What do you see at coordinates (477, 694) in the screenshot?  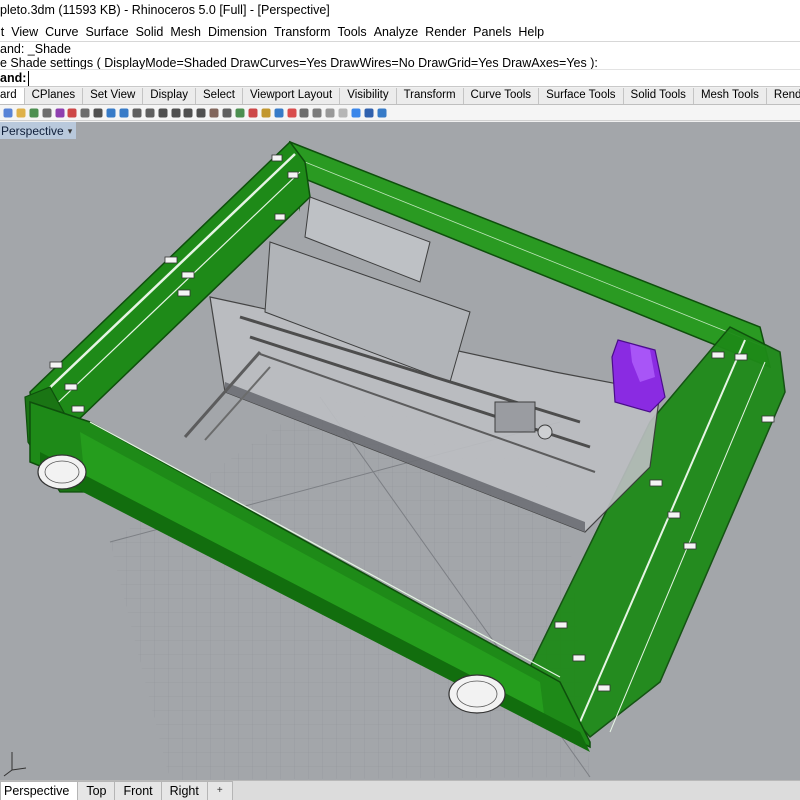 I see `wheel-right` at bounding box center [477, 694].